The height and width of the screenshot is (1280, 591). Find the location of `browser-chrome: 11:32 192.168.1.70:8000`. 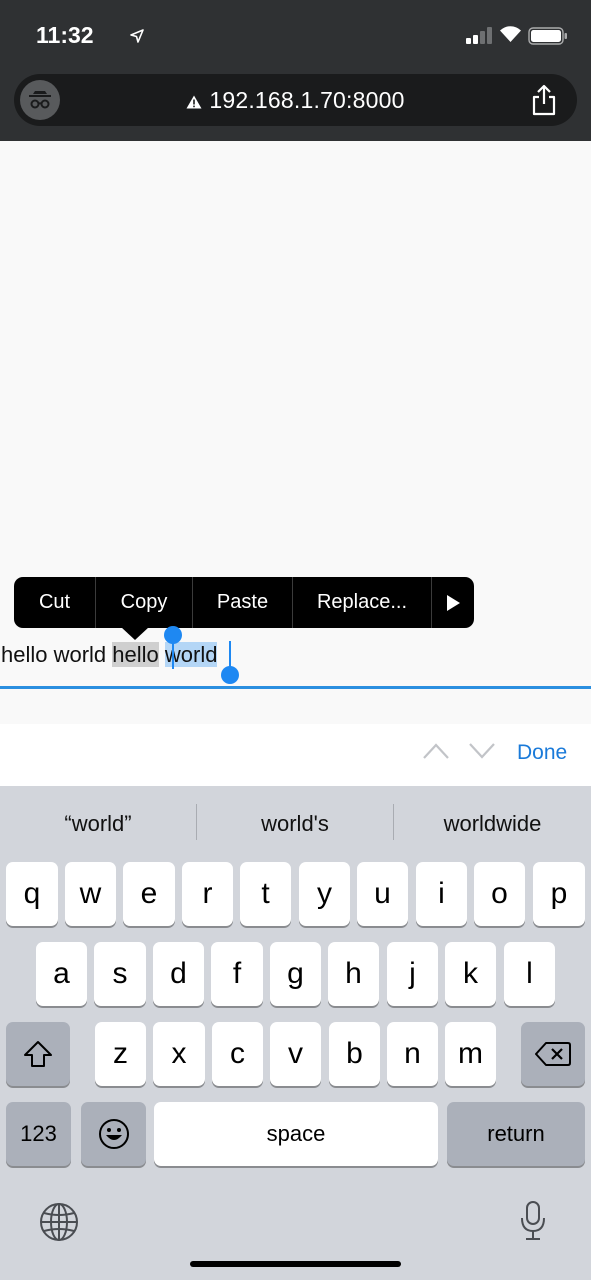

browser-chrome: 11:32 192.168.1.70:8000 is located at coordinates (295, 70).